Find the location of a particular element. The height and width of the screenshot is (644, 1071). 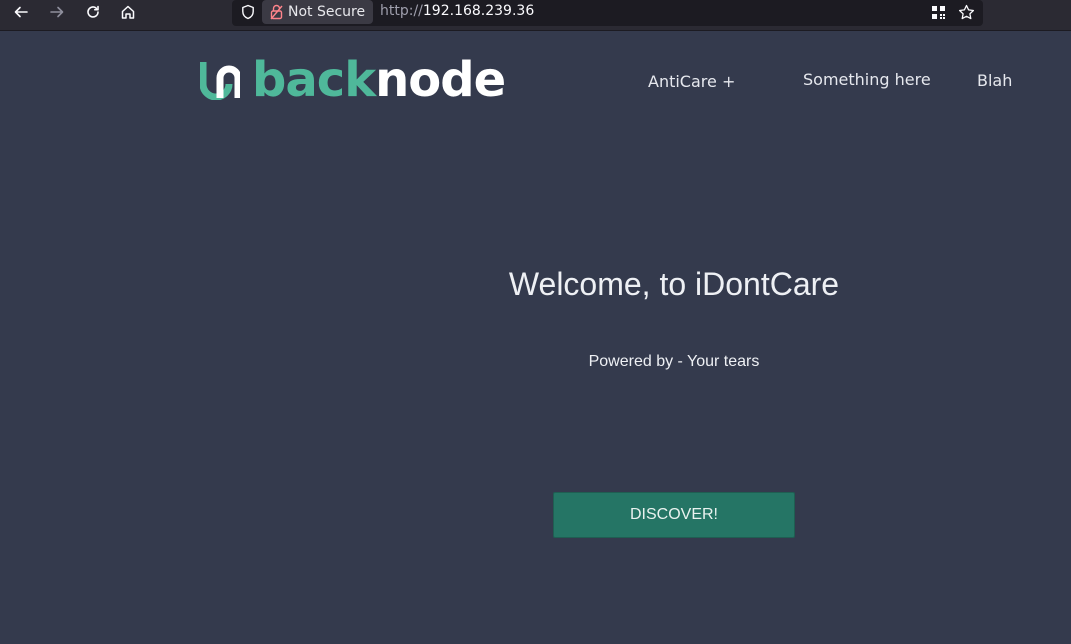

qr-code-icon is located at coordinates (938, 12).